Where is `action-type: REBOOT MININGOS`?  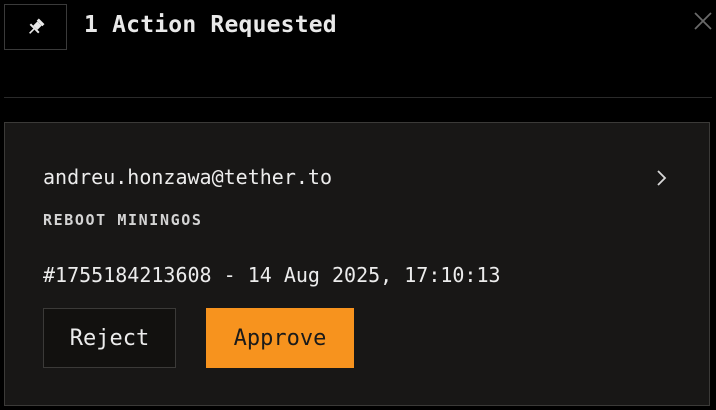 action-type: REBOOT MININGOS is located at coordinates (123, 220).